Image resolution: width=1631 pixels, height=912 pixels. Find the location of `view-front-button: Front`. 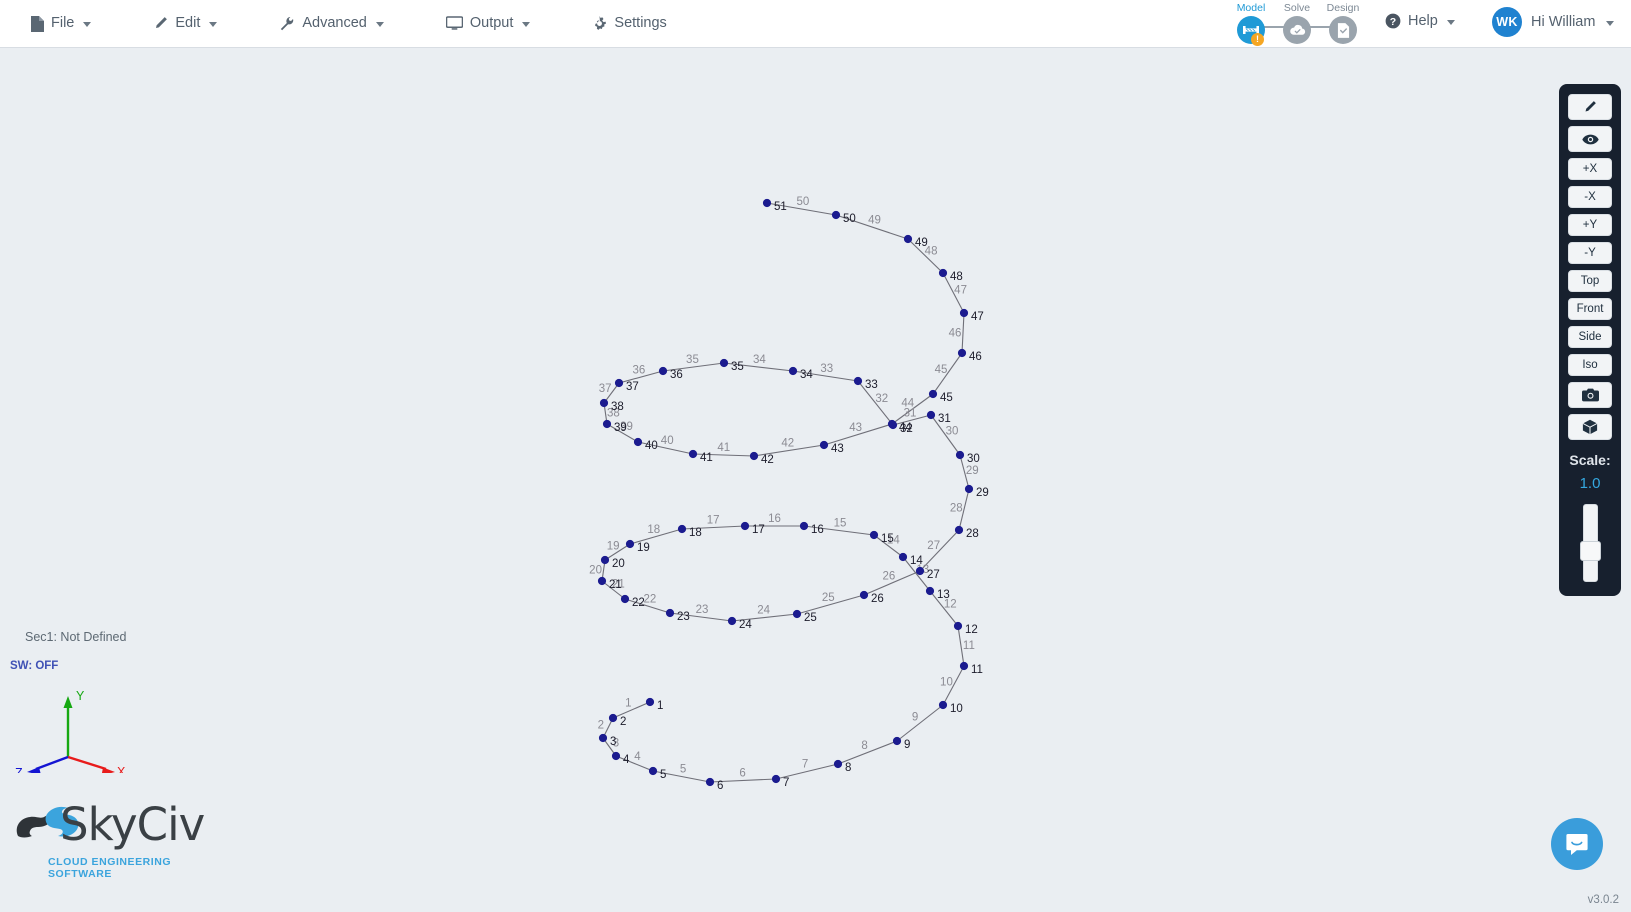

view-front-button: Front is located at coordinates (1590, 309).